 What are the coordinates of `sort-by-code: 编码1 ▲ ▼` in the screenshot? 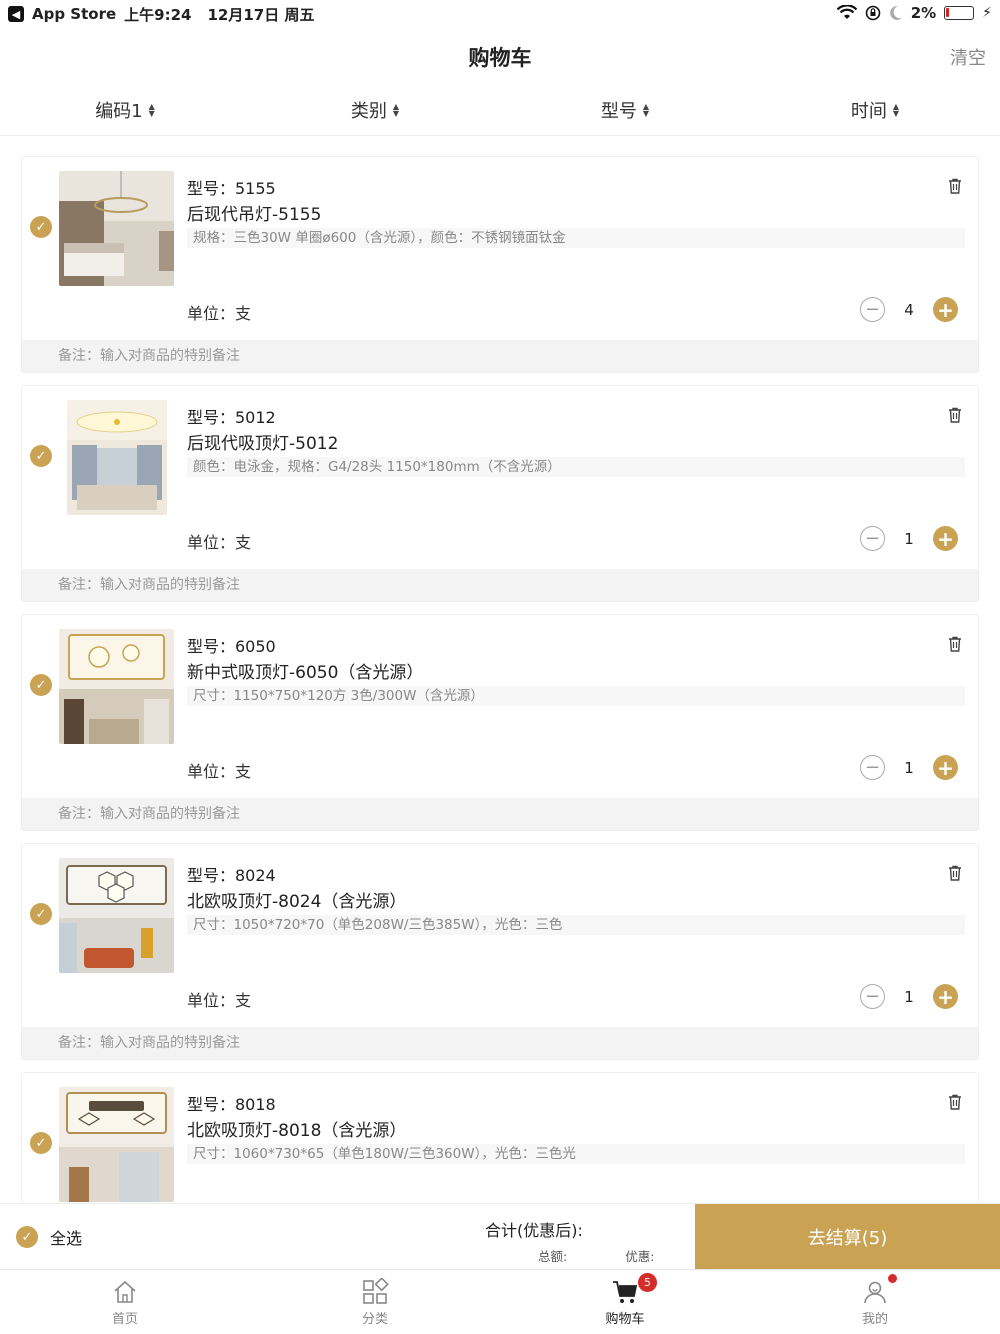 It's located at (125, 109).